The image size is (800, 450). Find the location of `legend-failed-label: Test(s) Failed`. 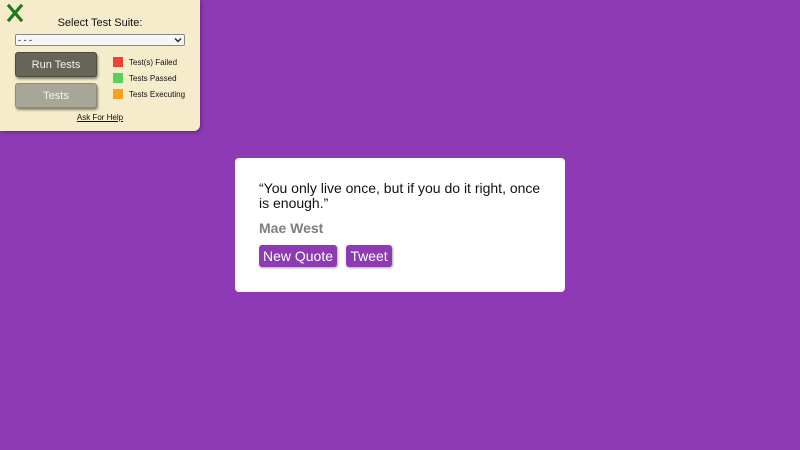

legend-failed-label: Test(s) Failed is located at coordinates (153, 62).